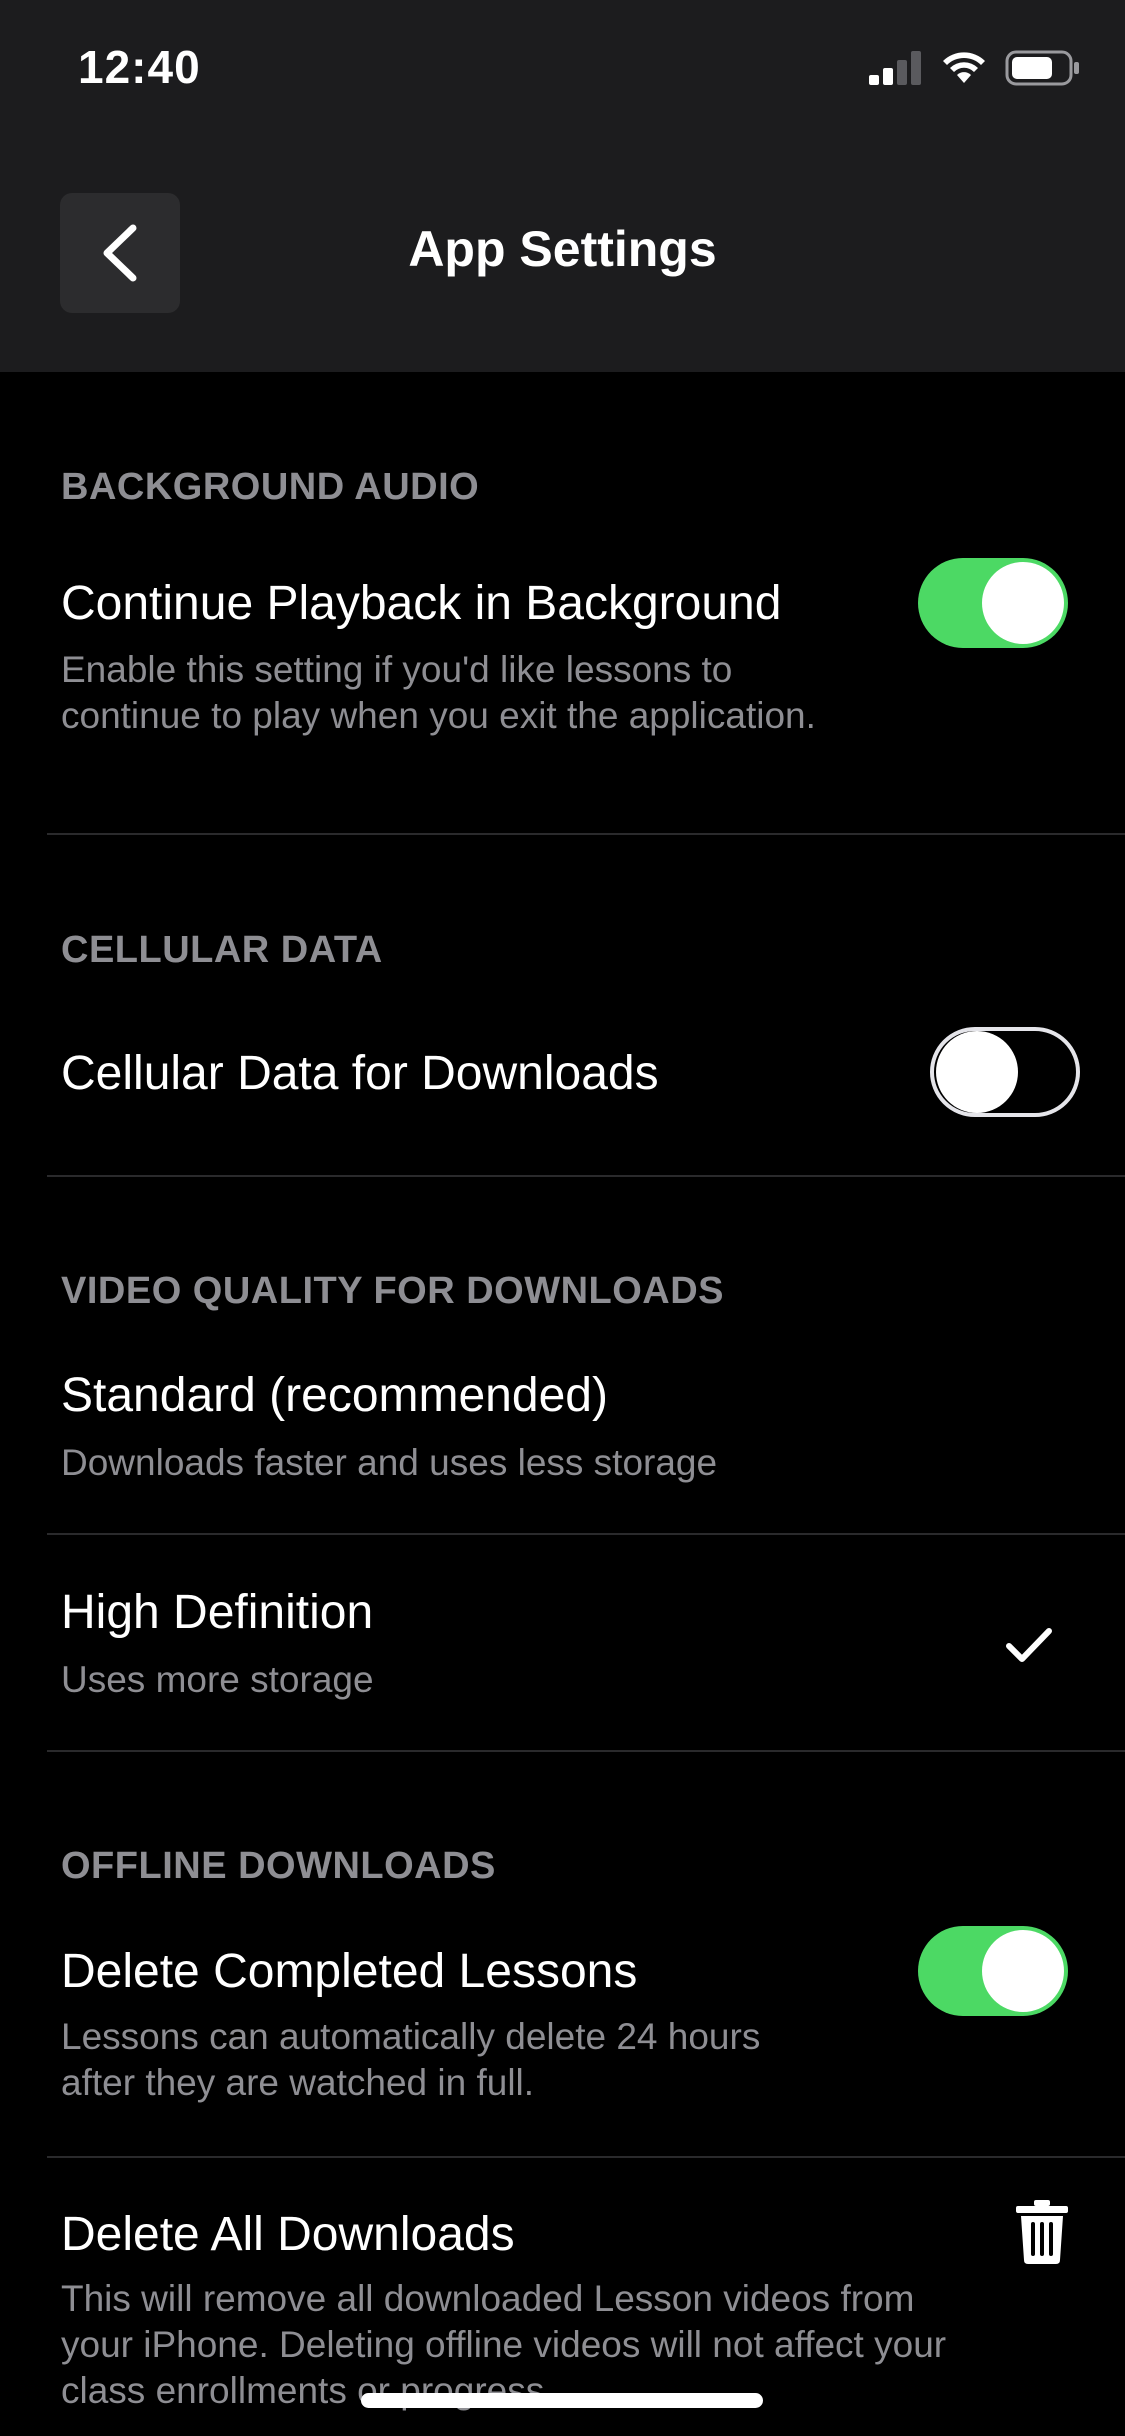 The image size is (1125, 2436). I want to click on quality-option-standard-description: Downloads faster and uses less storage, so click(389, 1462).